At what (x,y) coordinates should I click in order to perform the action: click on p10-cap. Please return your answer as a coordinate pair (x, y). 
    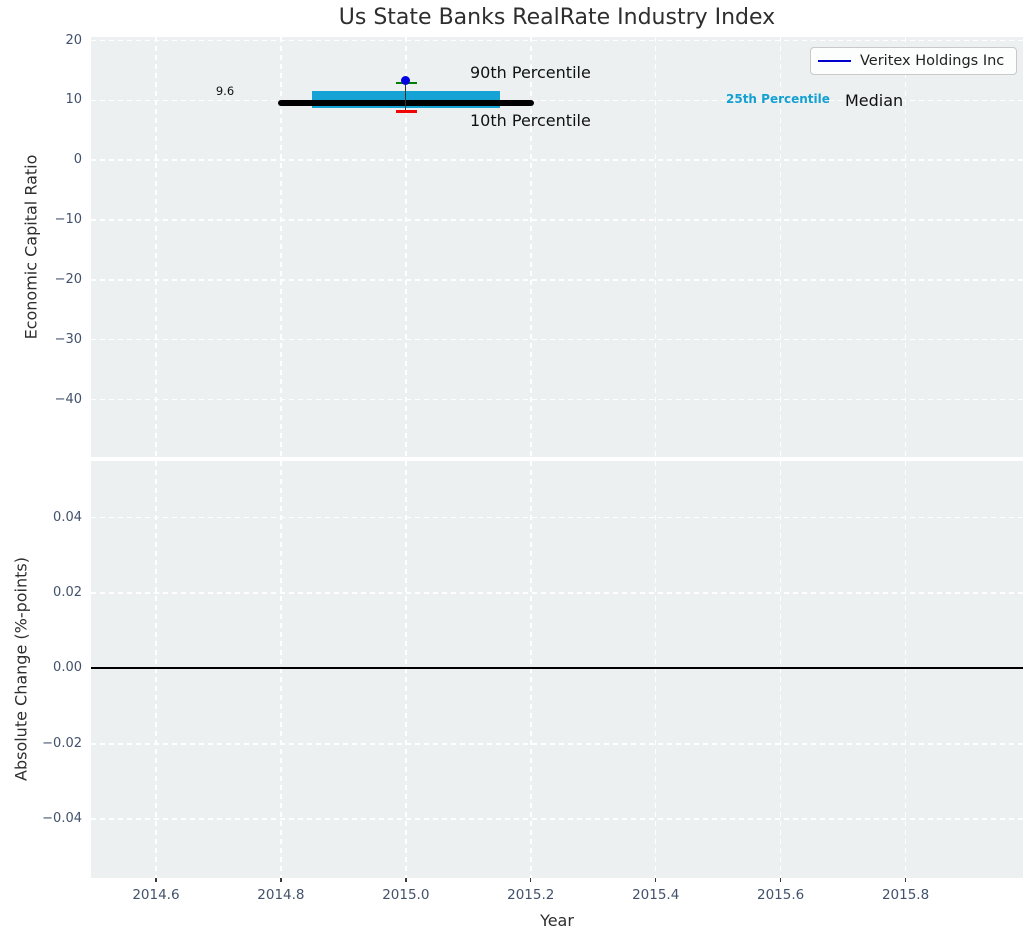
    Looking at the image, I should click on (406, 112).